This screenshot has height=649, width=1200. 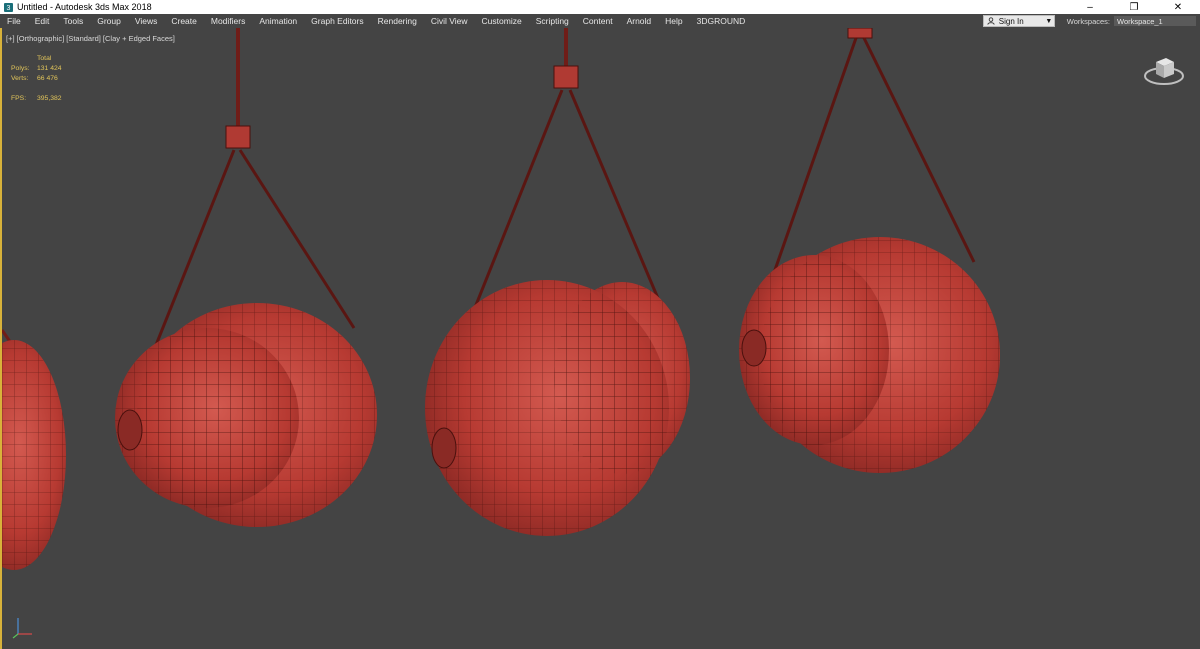 What do you see at coordinates (1049, 21) in the screenshot?
I see `chevron-down-icon: ▼` at bounding box center [1049, 21].